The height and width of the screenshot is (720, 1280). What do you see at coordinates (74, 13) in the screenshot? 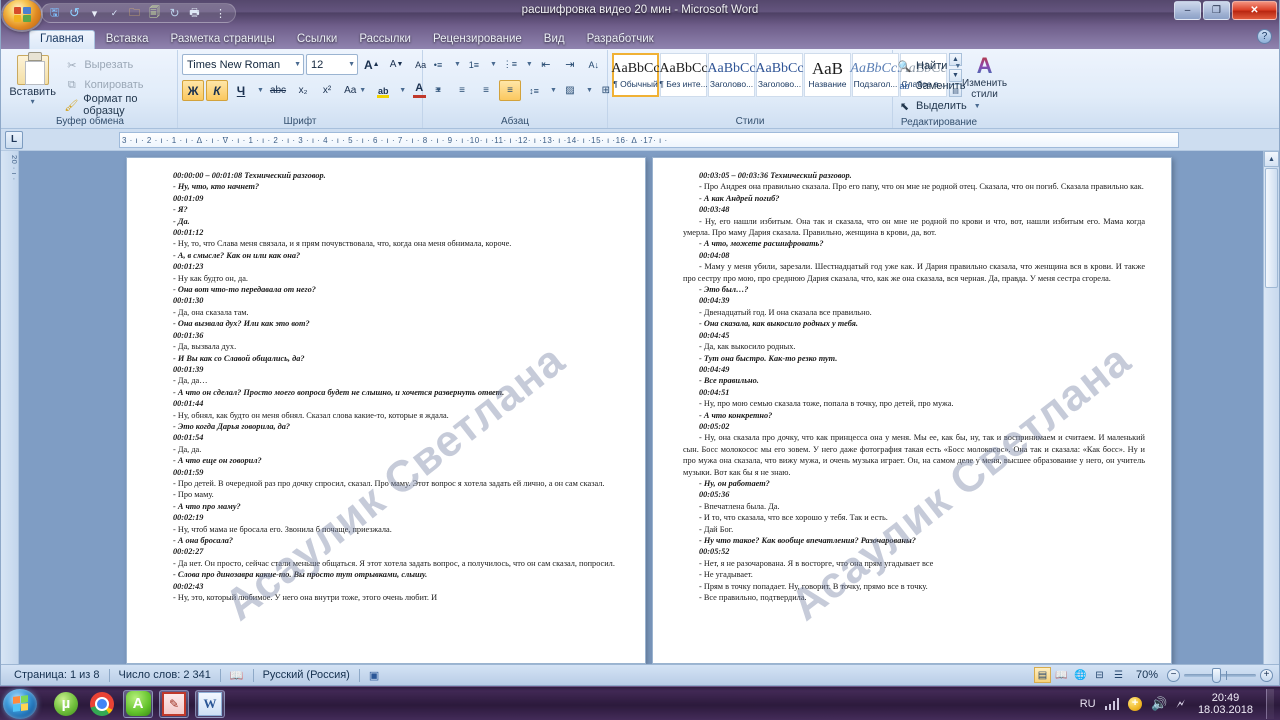
I see `undo-icon: ↺` at bounding box center [74, 13].